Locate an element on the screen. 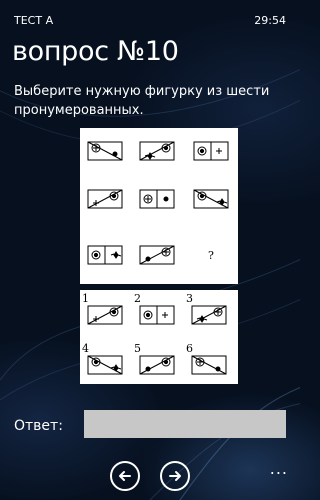  option-number: 3 is located at coordinates (189, 298).